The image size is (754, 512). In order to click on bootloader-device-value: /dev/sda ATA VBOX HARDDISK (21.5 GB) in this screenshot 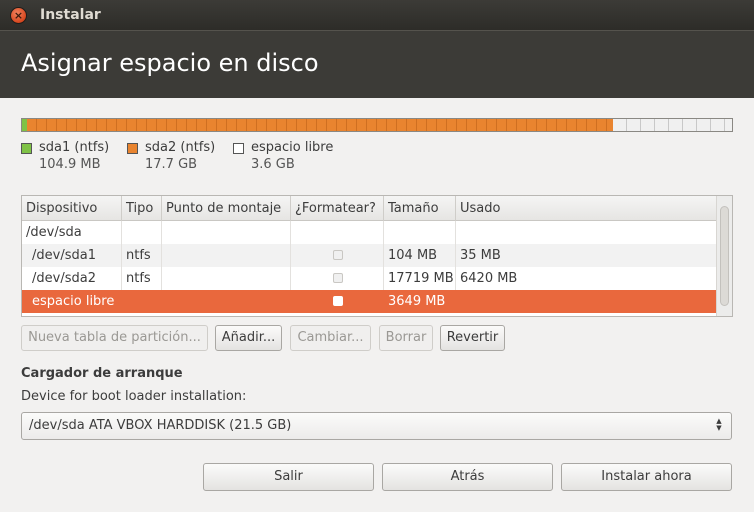, I will do `click(160, 425)`.